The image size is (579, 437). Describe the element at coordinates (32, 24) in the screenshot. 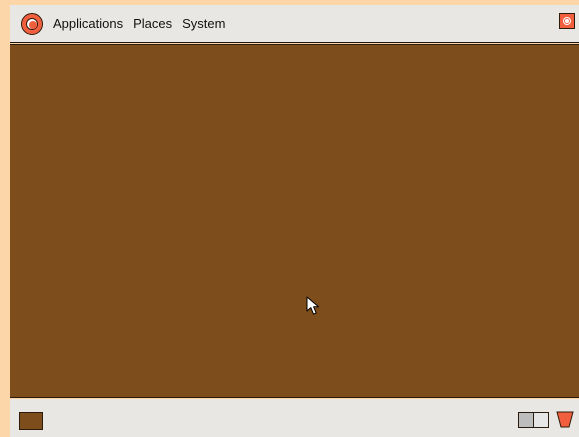

I see `main-menu-icon` at that location.